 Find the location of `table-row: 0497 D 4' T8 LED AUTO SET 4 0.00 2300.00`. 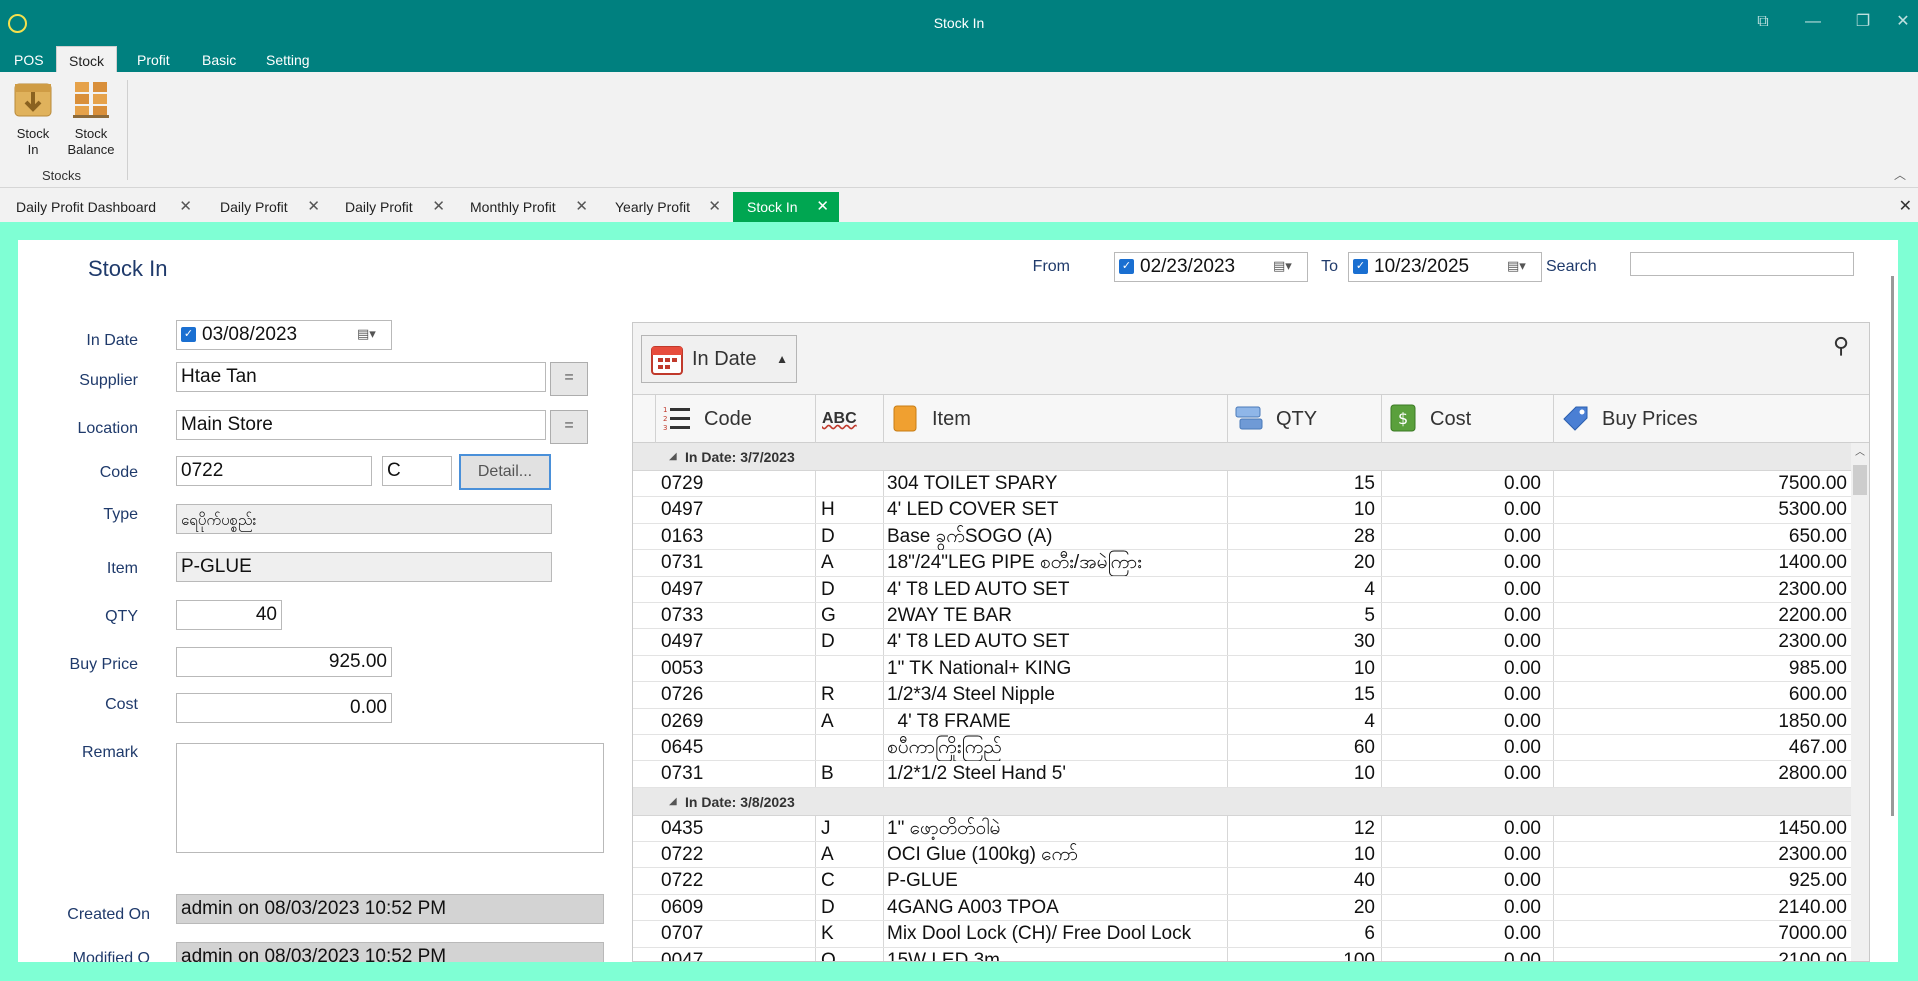

table-row: 0497 D 4' T8 LED AUTO SET 4 0.00 2300.00 is located at coordinates (1243, 590).